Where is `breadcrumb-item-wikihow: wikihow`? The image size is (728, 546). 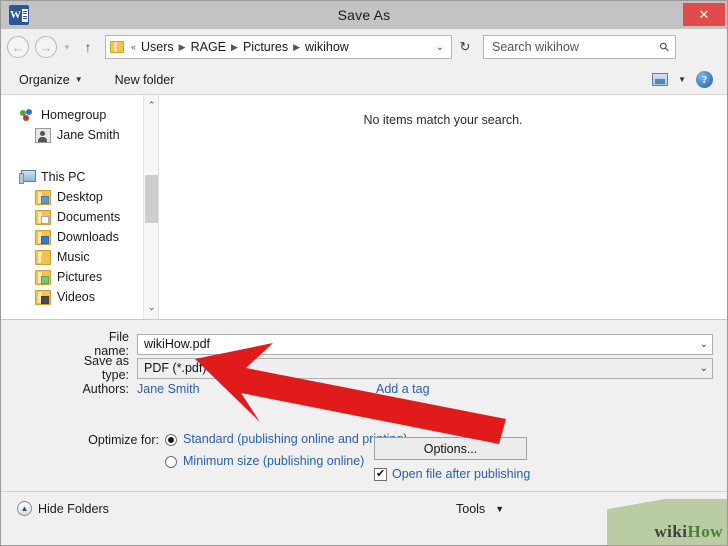
breadcrumb-item-wikihow: wikihow is located at coordinates (327, 47).